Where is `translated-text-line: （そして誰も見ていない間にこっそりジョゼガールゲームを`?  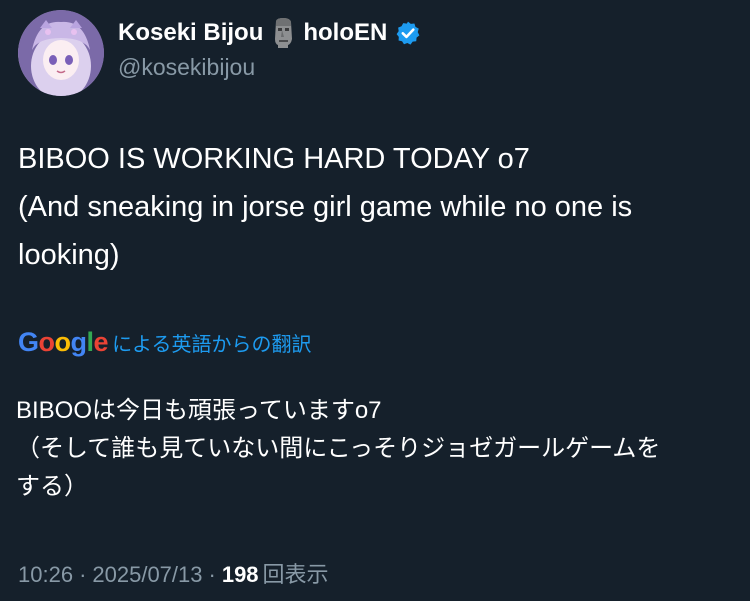
translated-text-line: （そして誰も見ていない間にこっそりジョゼガールゲームを is located at coordinates (338, 448).